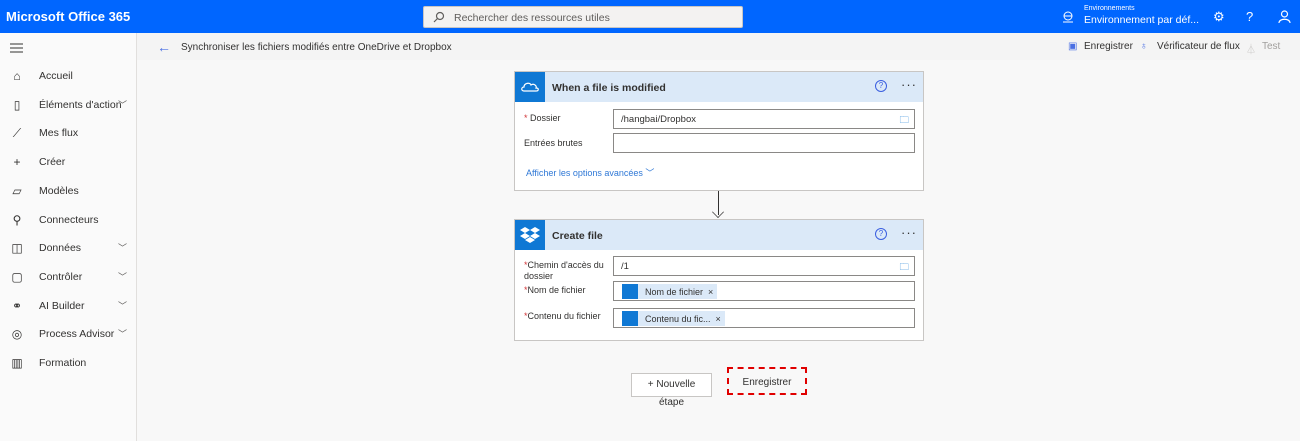 This screenshot has height=441, width=1300. What do you see at coordinates (17, 162) in the screenshot?
I see `nav-icon: +` at bounding box center [17, 162].